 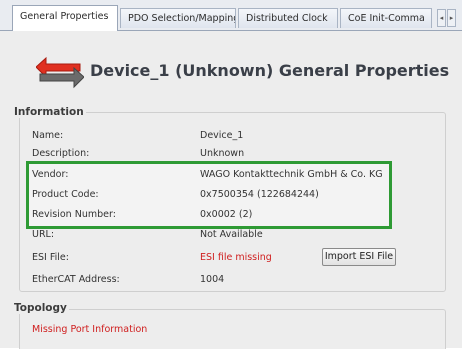 What do you see at coordinates (270, 70) in the screenshot?
I see `page-title: Device_1 (Unknown) General Properties` at bounding box center [270, 70].